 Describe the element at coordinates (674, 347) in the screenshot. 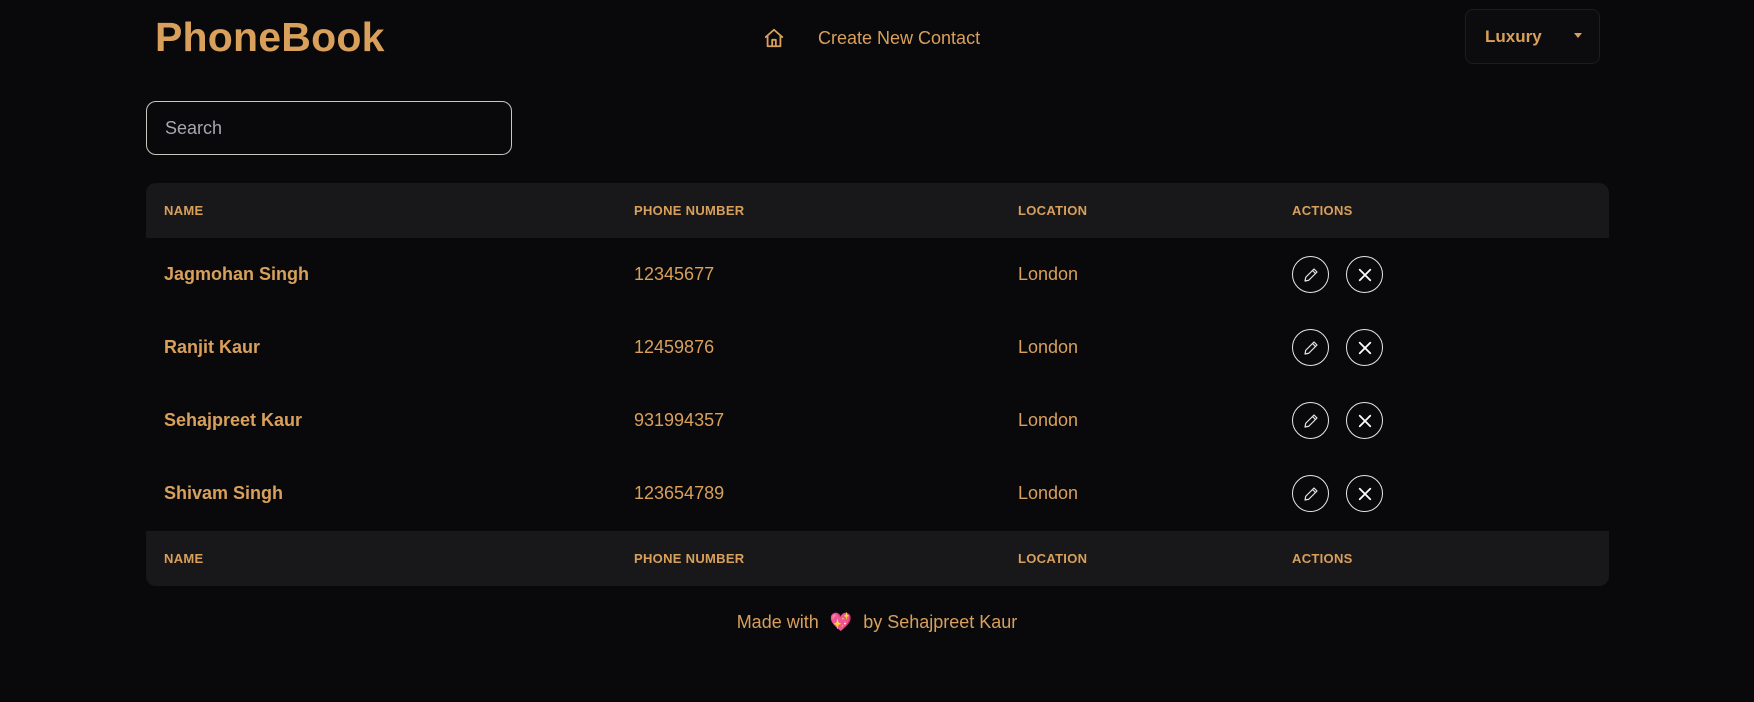

I see `contact-phone: 12459876` at that location.